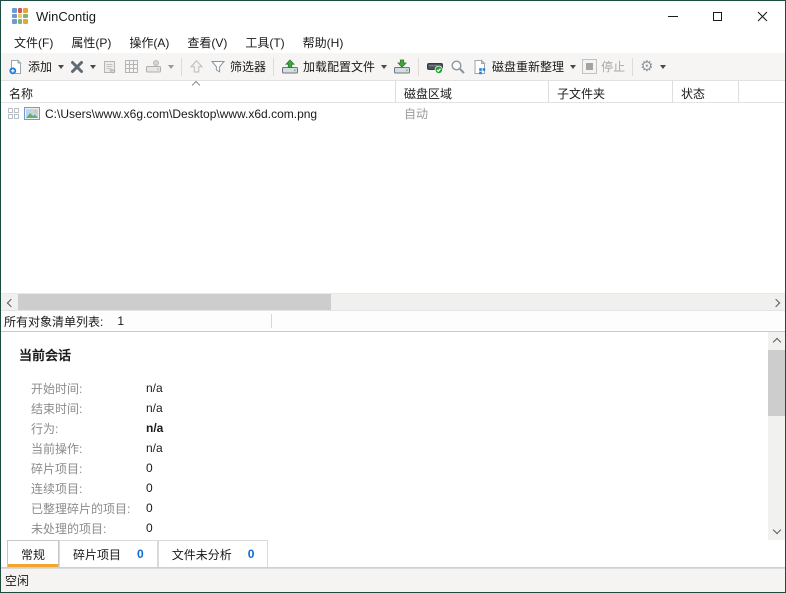 The width and height of the screenshot is (786, 593). I want to click on save-profile-button, so click(402, 67).